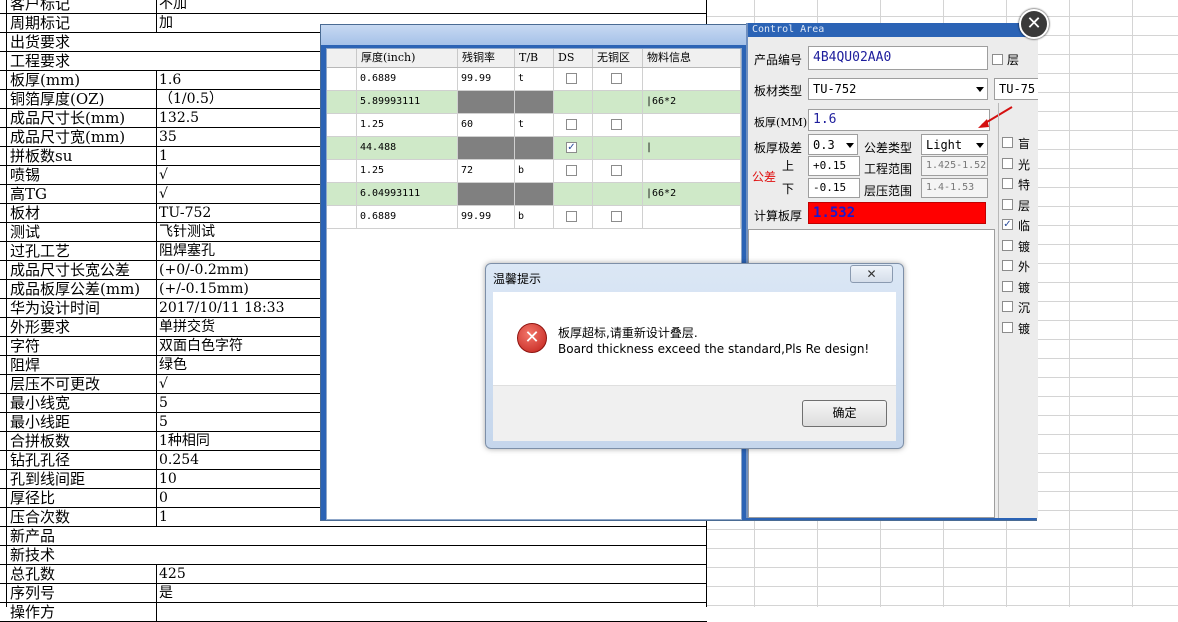  I want to click on grid-row: 6.04993111 |66*2, so click(534, 194).